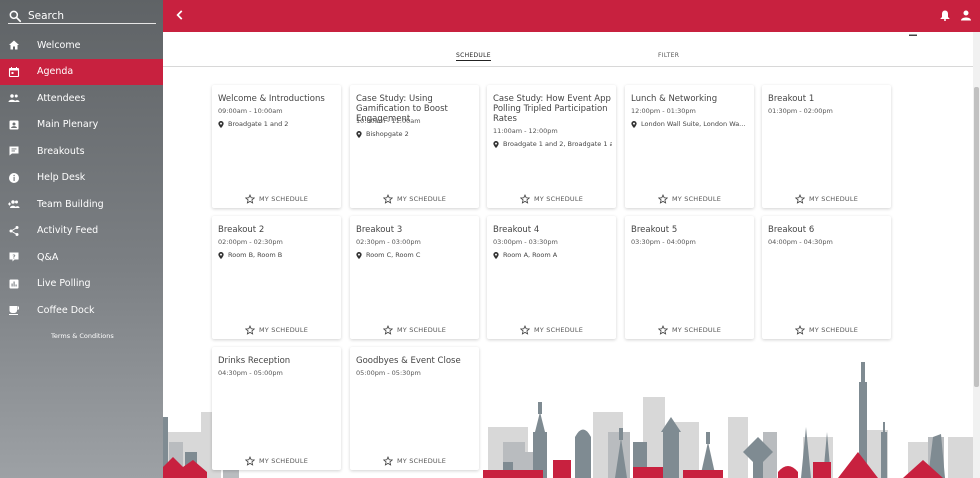 The image size is (980, 478). What do you see at coordinates (48, 257) in the screenshot?
I see `sidebar-item-label: Q&A` at bounding box center [48, 257].